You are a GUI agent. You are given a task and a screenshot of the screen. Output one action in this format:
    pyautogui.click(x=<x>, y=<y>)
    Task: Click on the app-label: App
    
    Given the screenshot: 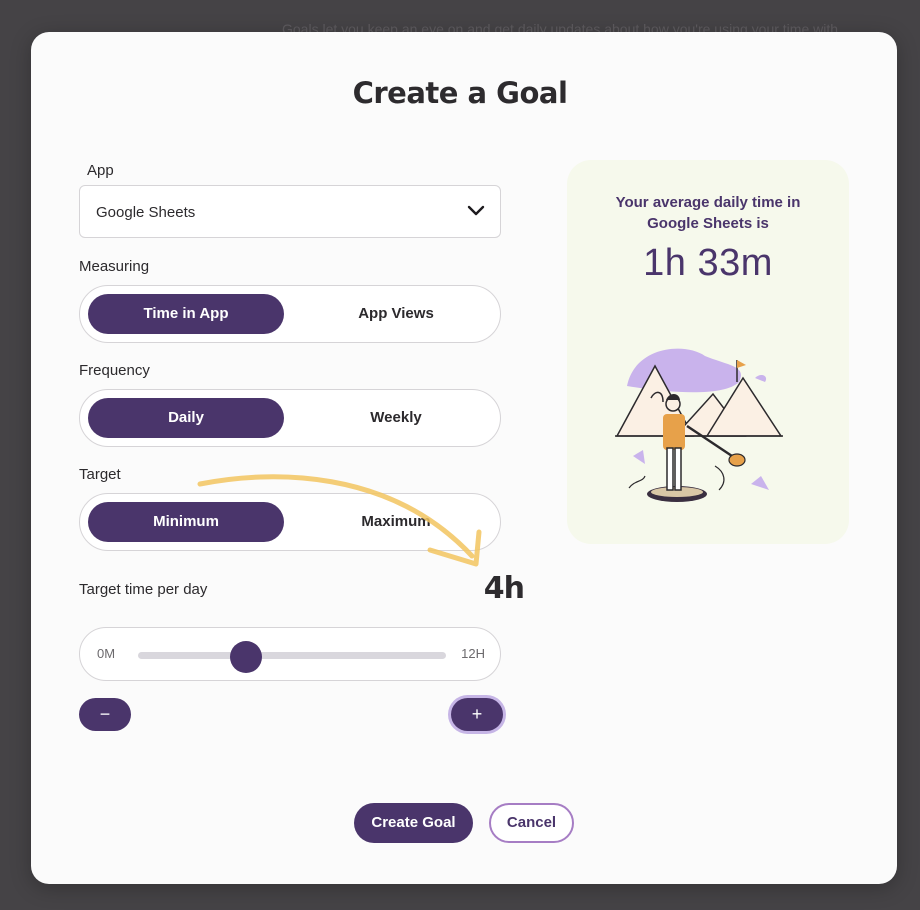 What is the action you would take?
    pyautogui.click(x=100, y=170)
    